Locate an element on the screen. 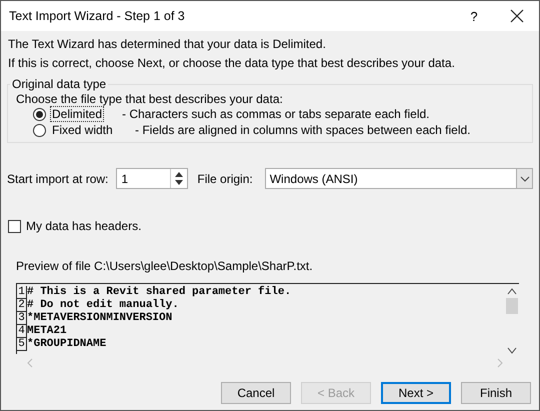 The width and height of the screenshot is (540, 411). line-number: 2 is located at coordinates (22, 305).